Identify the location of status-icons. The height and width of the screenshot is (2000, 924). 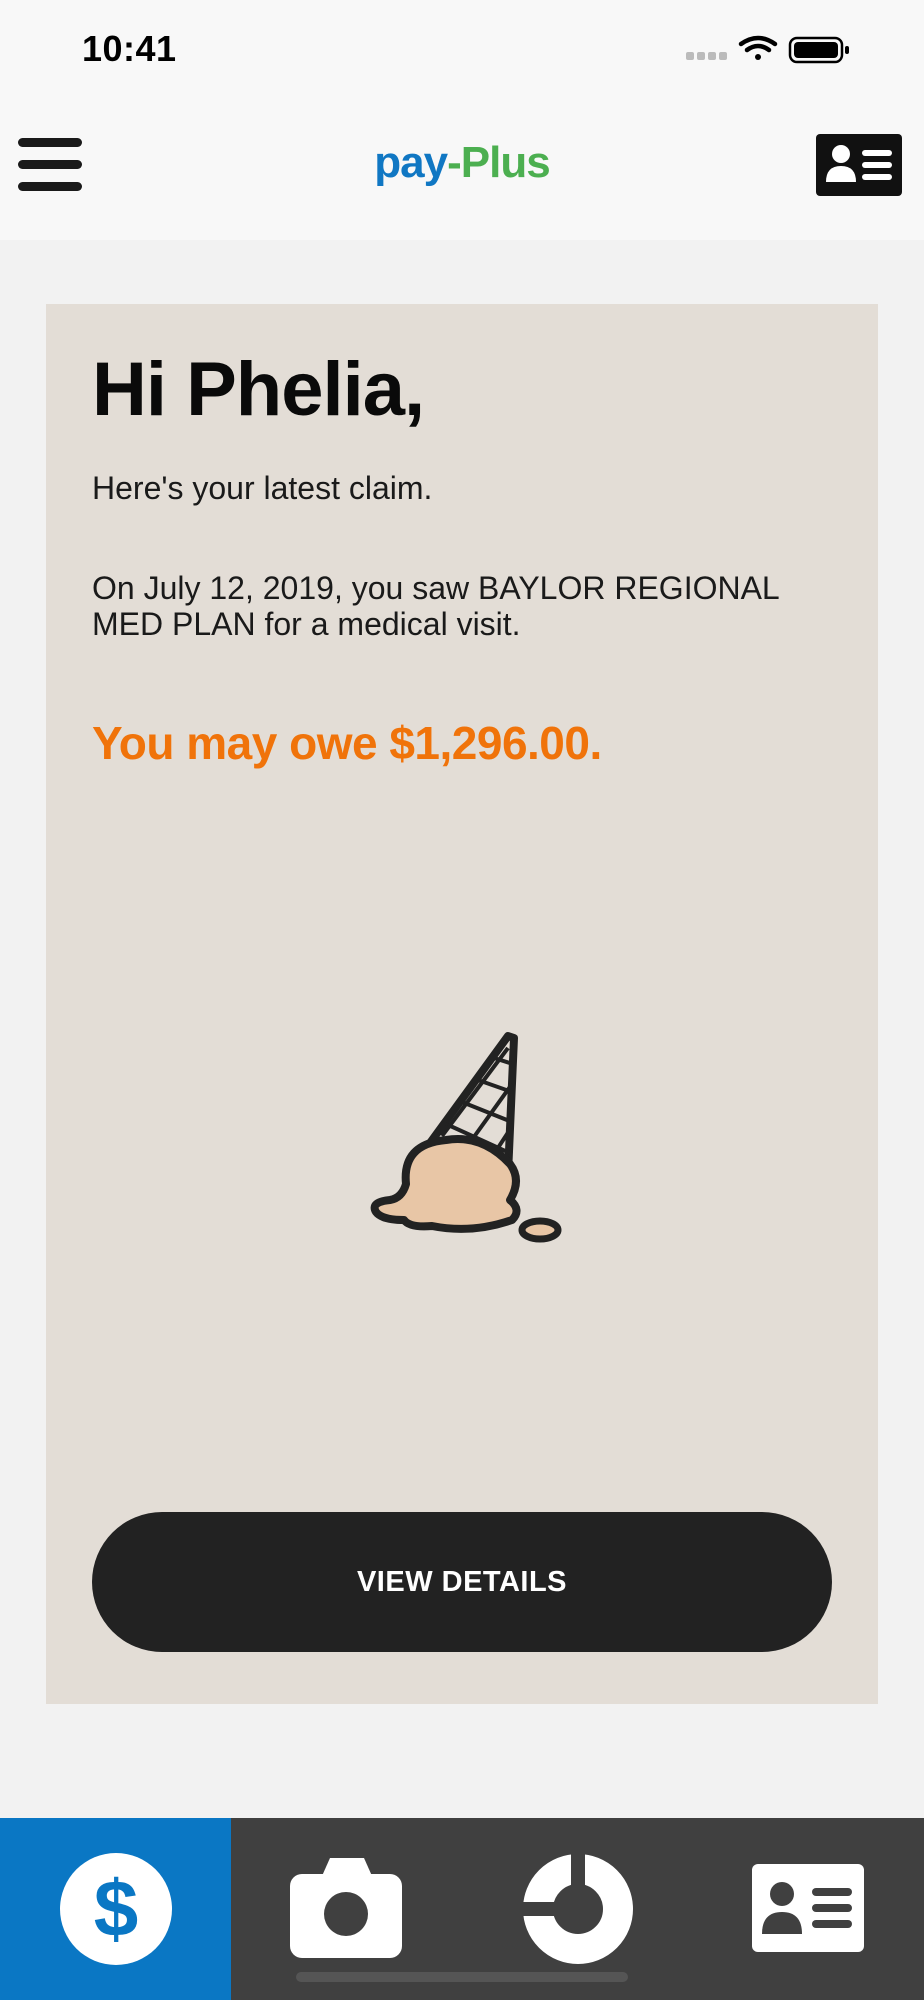
(781, 50).